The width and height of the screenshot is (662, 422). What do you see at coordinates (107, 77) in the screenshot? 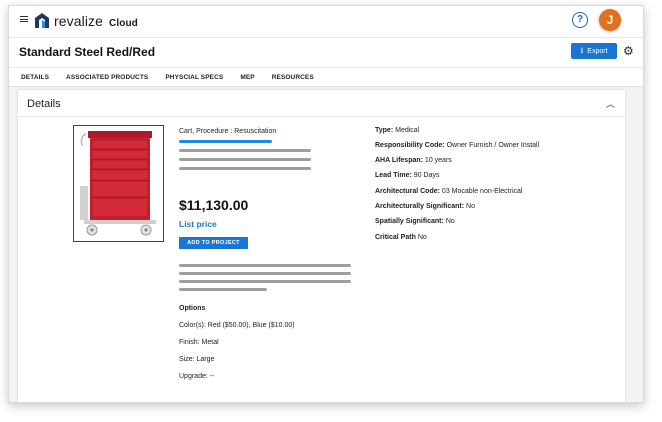
I see `tab-associated-products: ASSOCIATED PRODUCTS` at bounding box center [107, 77].